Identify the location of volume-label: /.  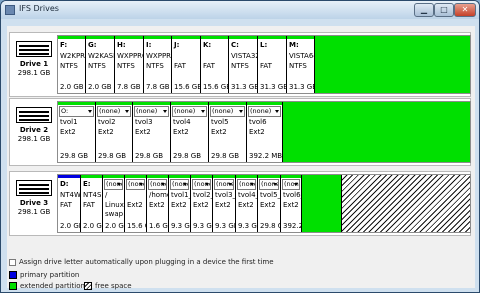
(106, 195).